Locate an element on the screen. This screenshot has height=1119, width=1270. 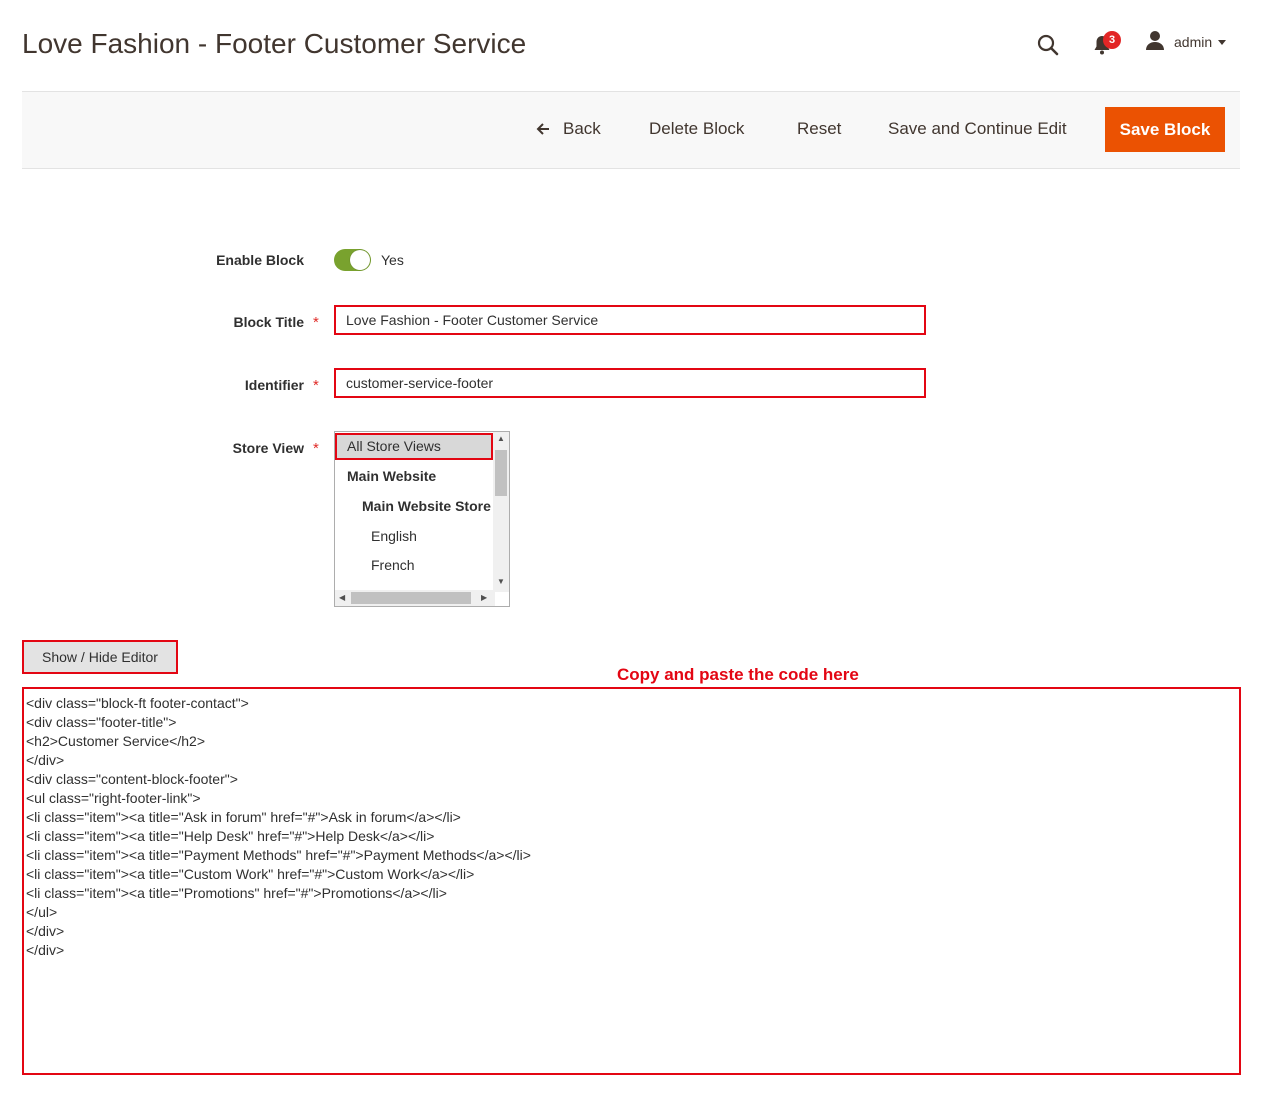
block-title-label: Block Title is located at coordinates (268, 322).